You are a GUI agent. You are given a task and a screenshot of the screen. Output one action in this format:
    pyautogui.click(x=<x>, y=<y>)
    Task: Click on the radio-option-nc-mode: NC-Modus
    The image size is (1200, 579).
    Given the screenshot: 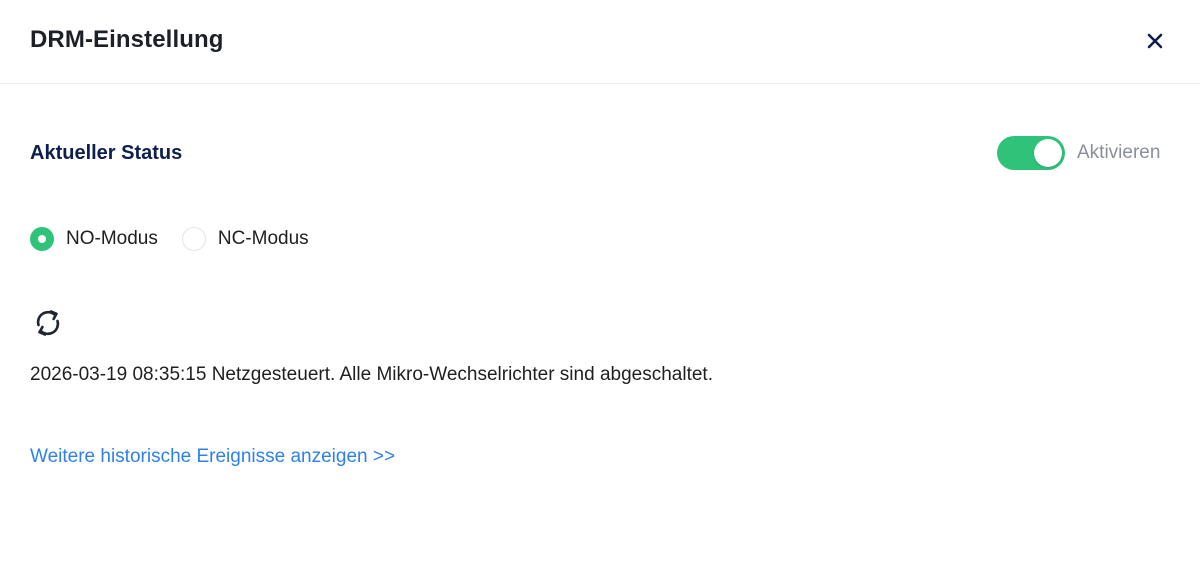 What is the action you would take?
    pyautogui.click(x=245, y=239)
    